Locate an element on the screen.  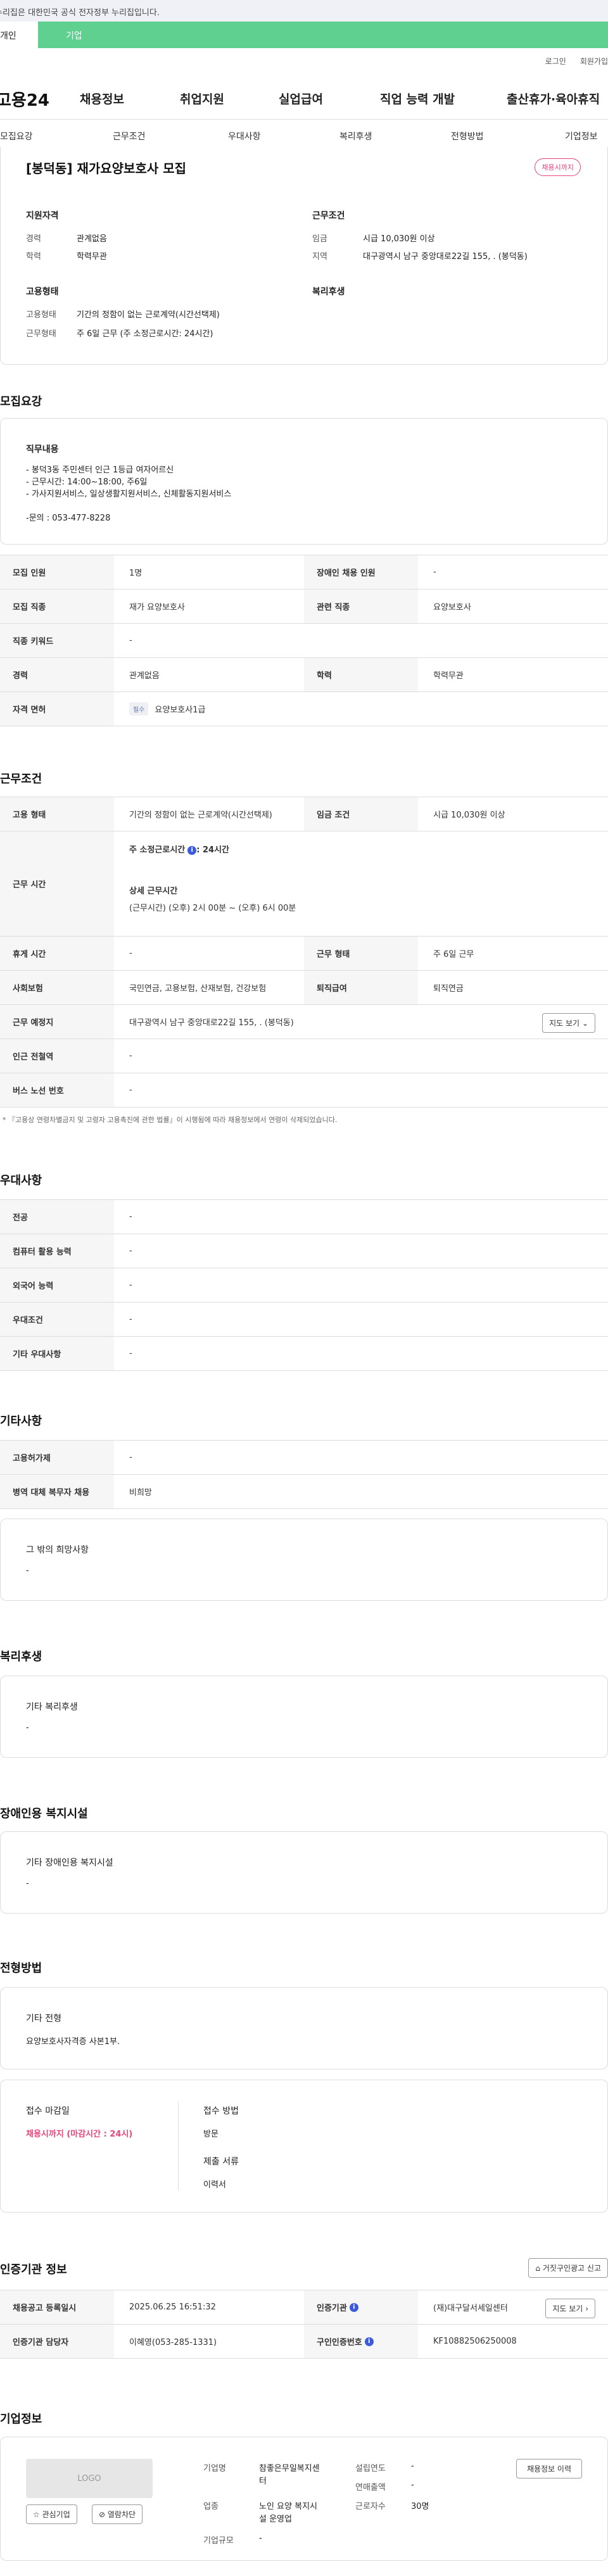
company-name-label: 기업명 is located at coordinates (214, 2468).